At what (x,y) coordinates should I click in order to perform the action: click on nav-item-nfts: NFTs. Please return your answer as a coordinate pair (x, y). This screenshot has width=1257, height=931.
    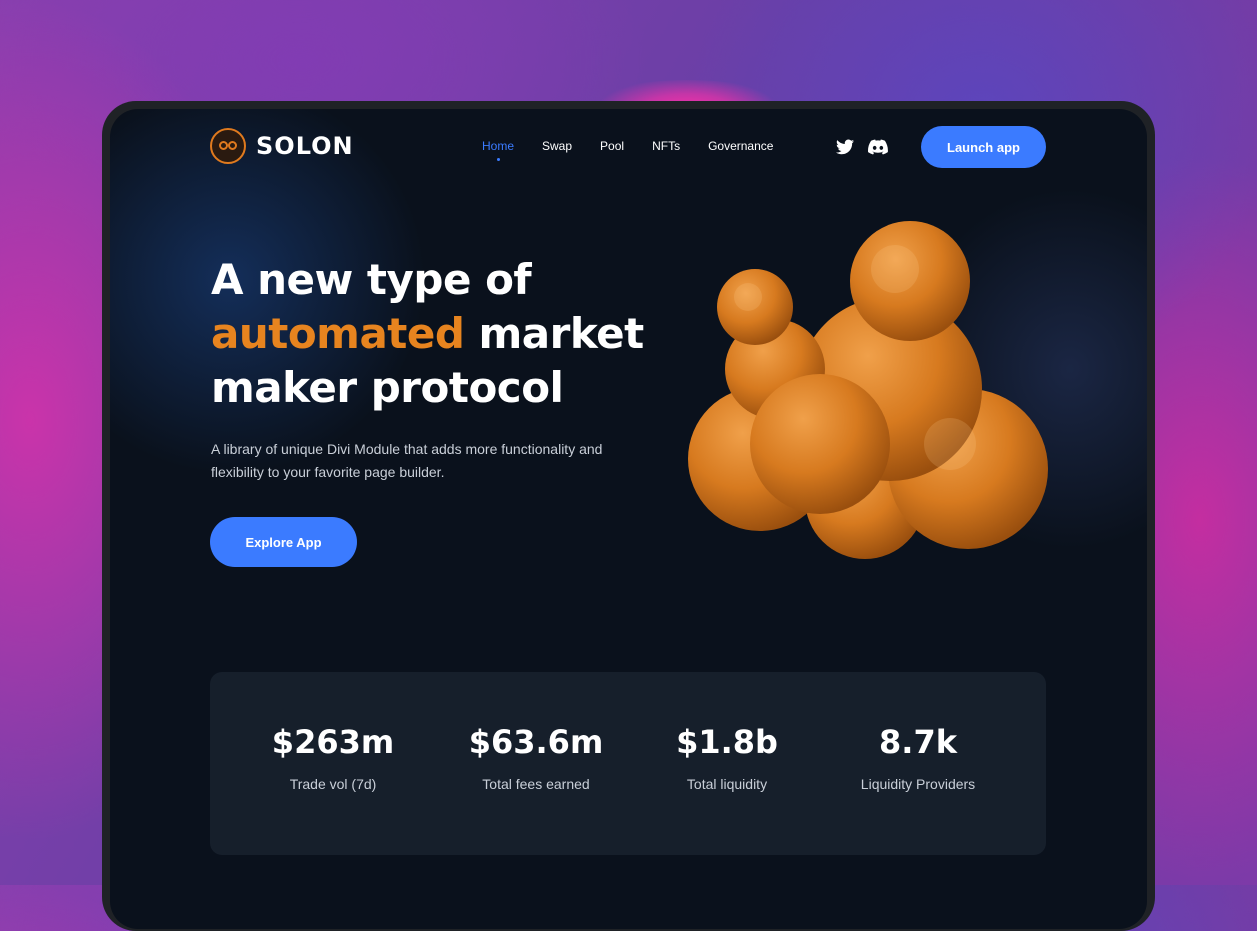
    Looking at the image, I should click on (666, 146).